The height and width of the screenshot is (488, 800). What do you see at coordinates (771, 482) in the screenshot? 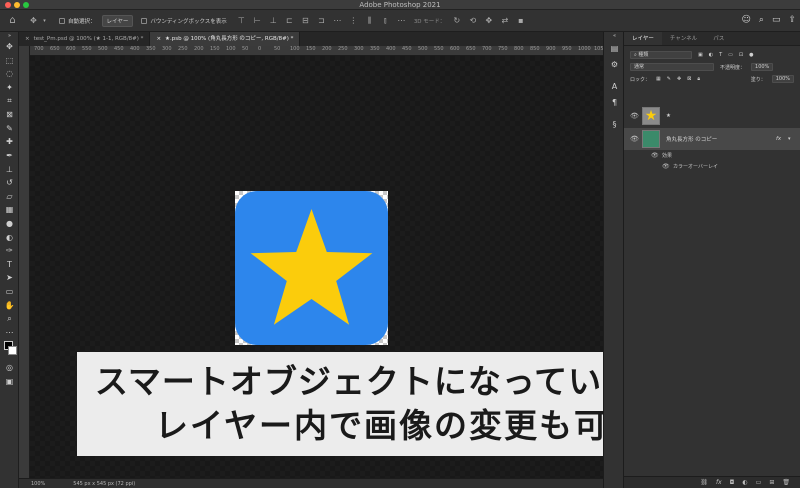
I see `new-layer-icon: ⊞` at bounding box center [771, 482].